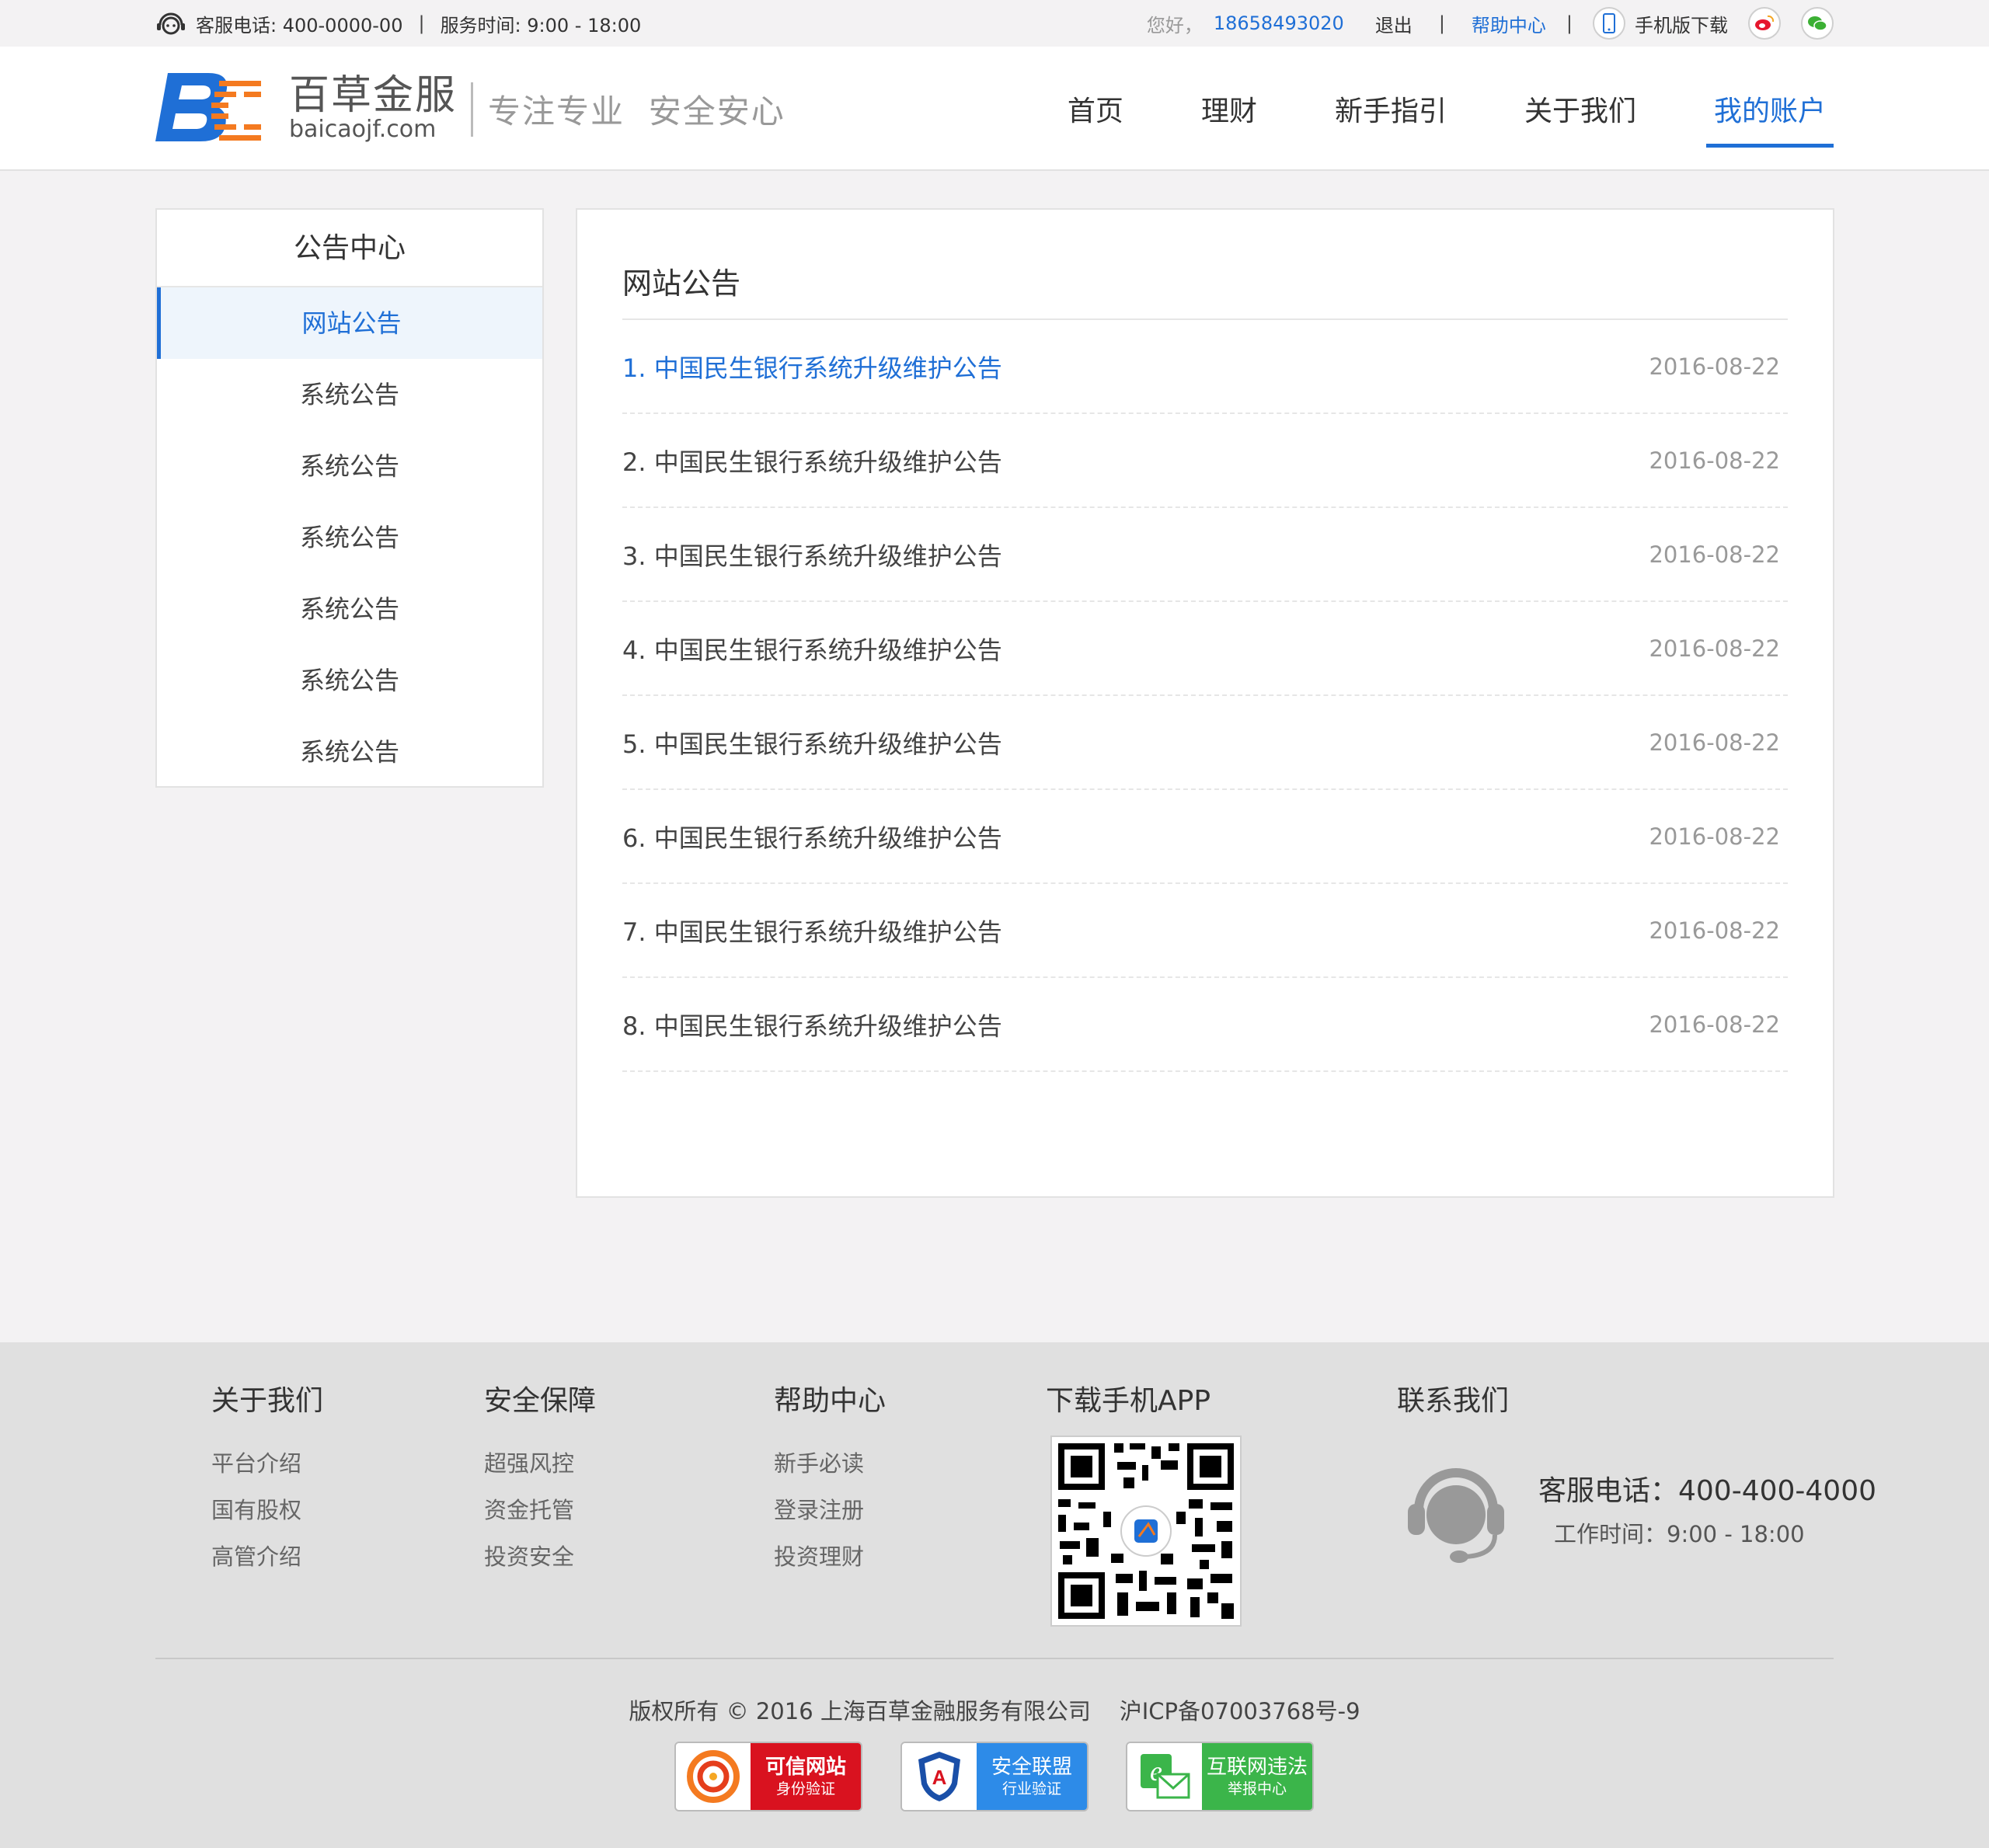  I want to click on contact-phone: 客服电话：400-400-4000, so click(1708, 1491).